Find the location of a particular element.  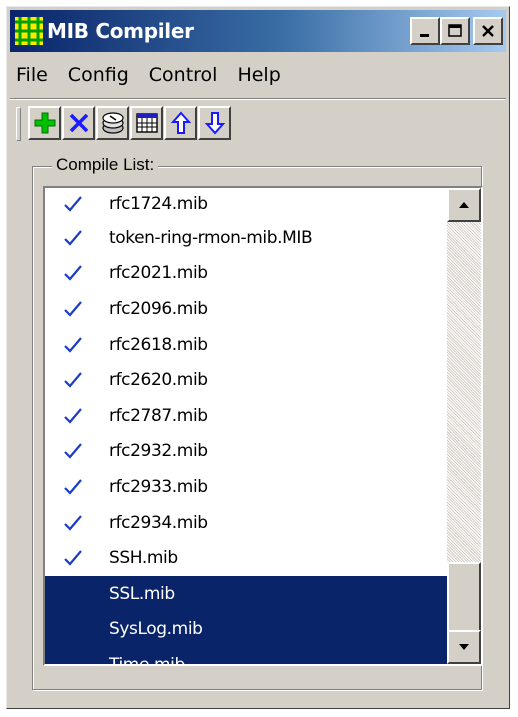

list-item-label: rfc2934.mib is located at coordinates (158, 522).